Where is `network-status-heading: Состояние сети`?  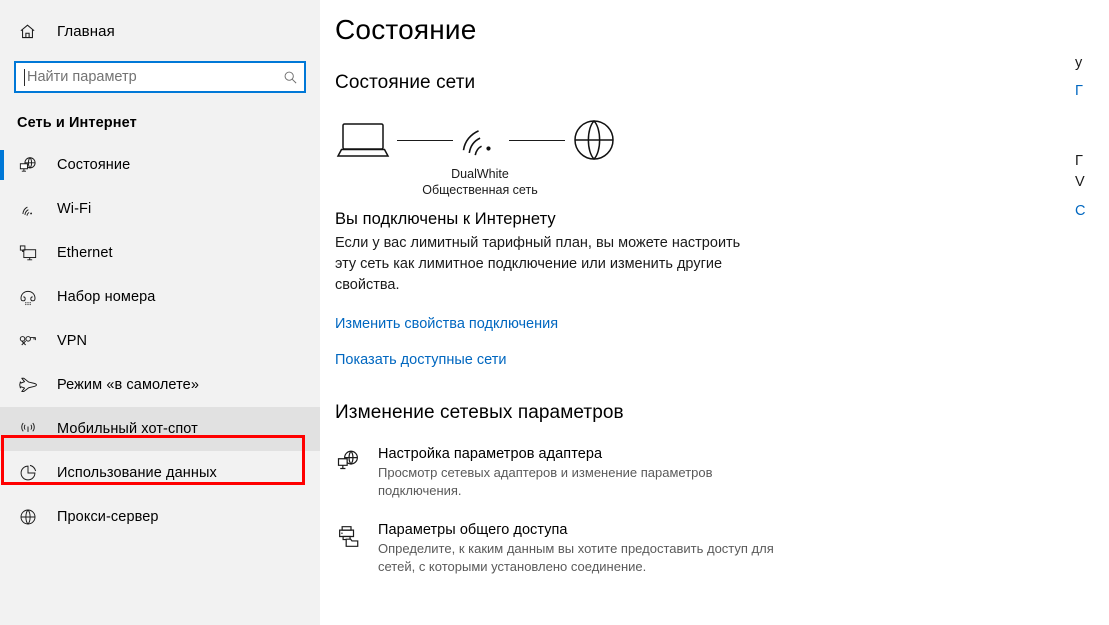 network-status-heading: Состояние сети is located at coordinates (405, 82).